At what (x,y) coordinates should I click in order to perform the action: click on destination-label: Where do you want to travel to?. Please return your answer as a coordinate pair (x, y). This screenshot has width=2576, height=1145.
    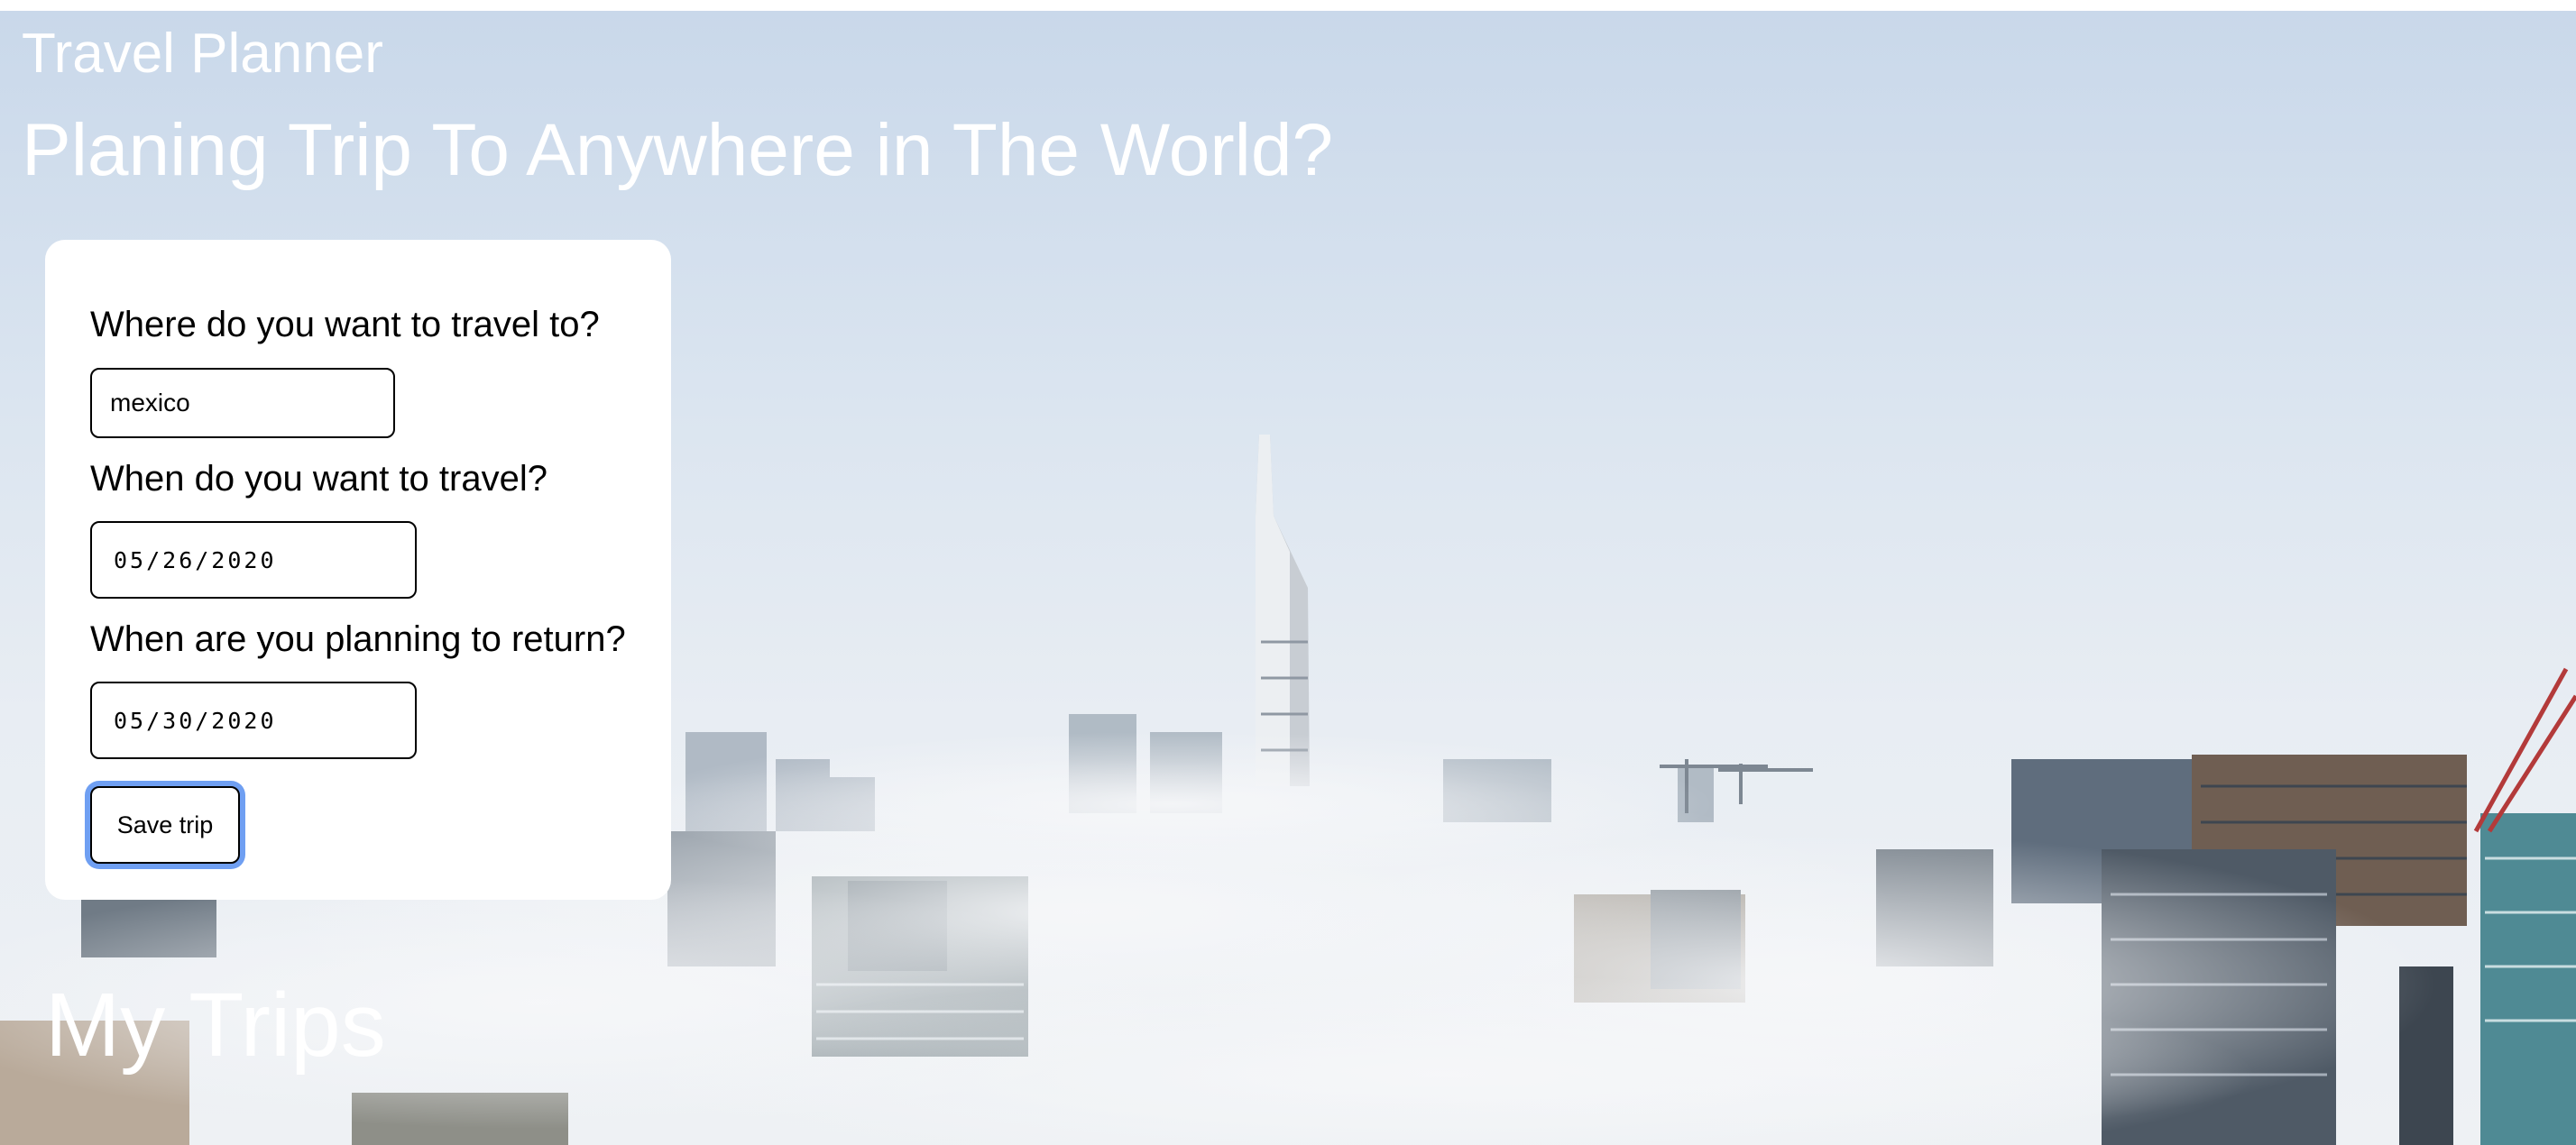
    Looking at the image, I should click on (345, 324).